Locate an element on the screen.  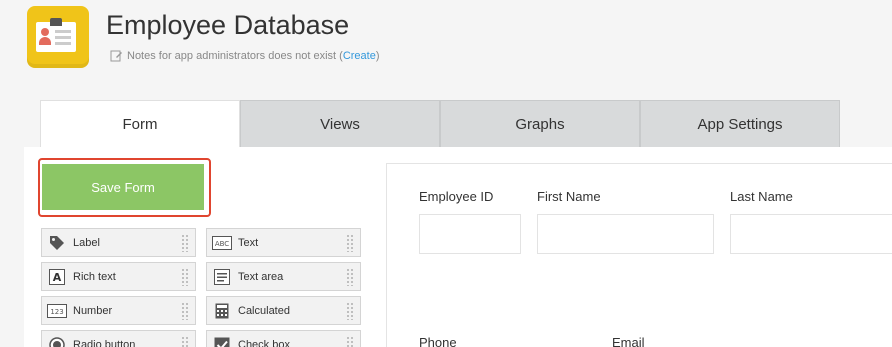
app-icon is located at coordinates (58, 37).